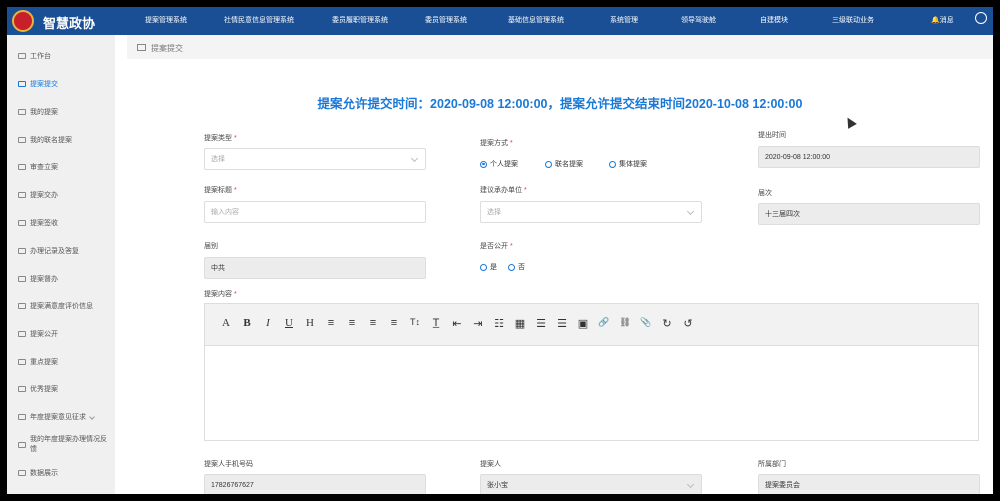 The image size is (1000, 501). I want to click on sidebar-item-workbench: 工作台, so click(61, 55).